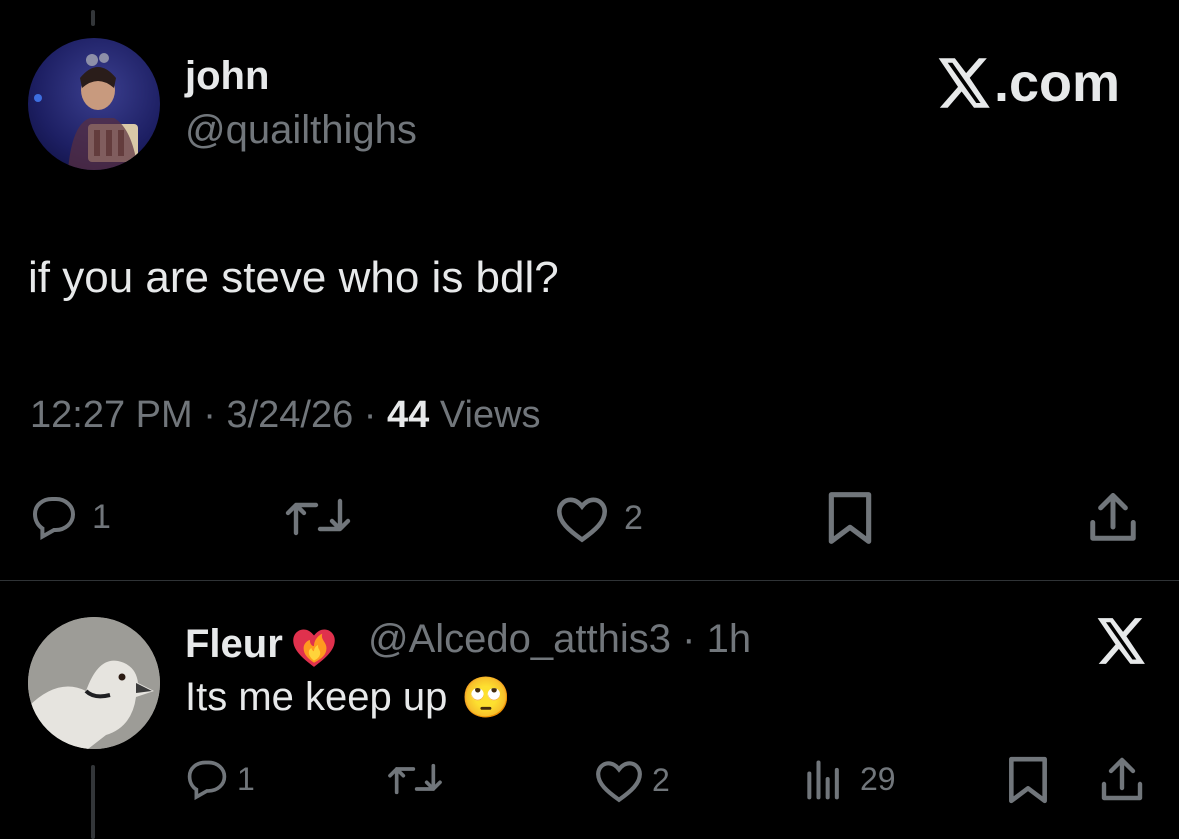 The width and height of the screenshot is (1179, 839). I want to click on thread-line-bottom, so click(93, 802).